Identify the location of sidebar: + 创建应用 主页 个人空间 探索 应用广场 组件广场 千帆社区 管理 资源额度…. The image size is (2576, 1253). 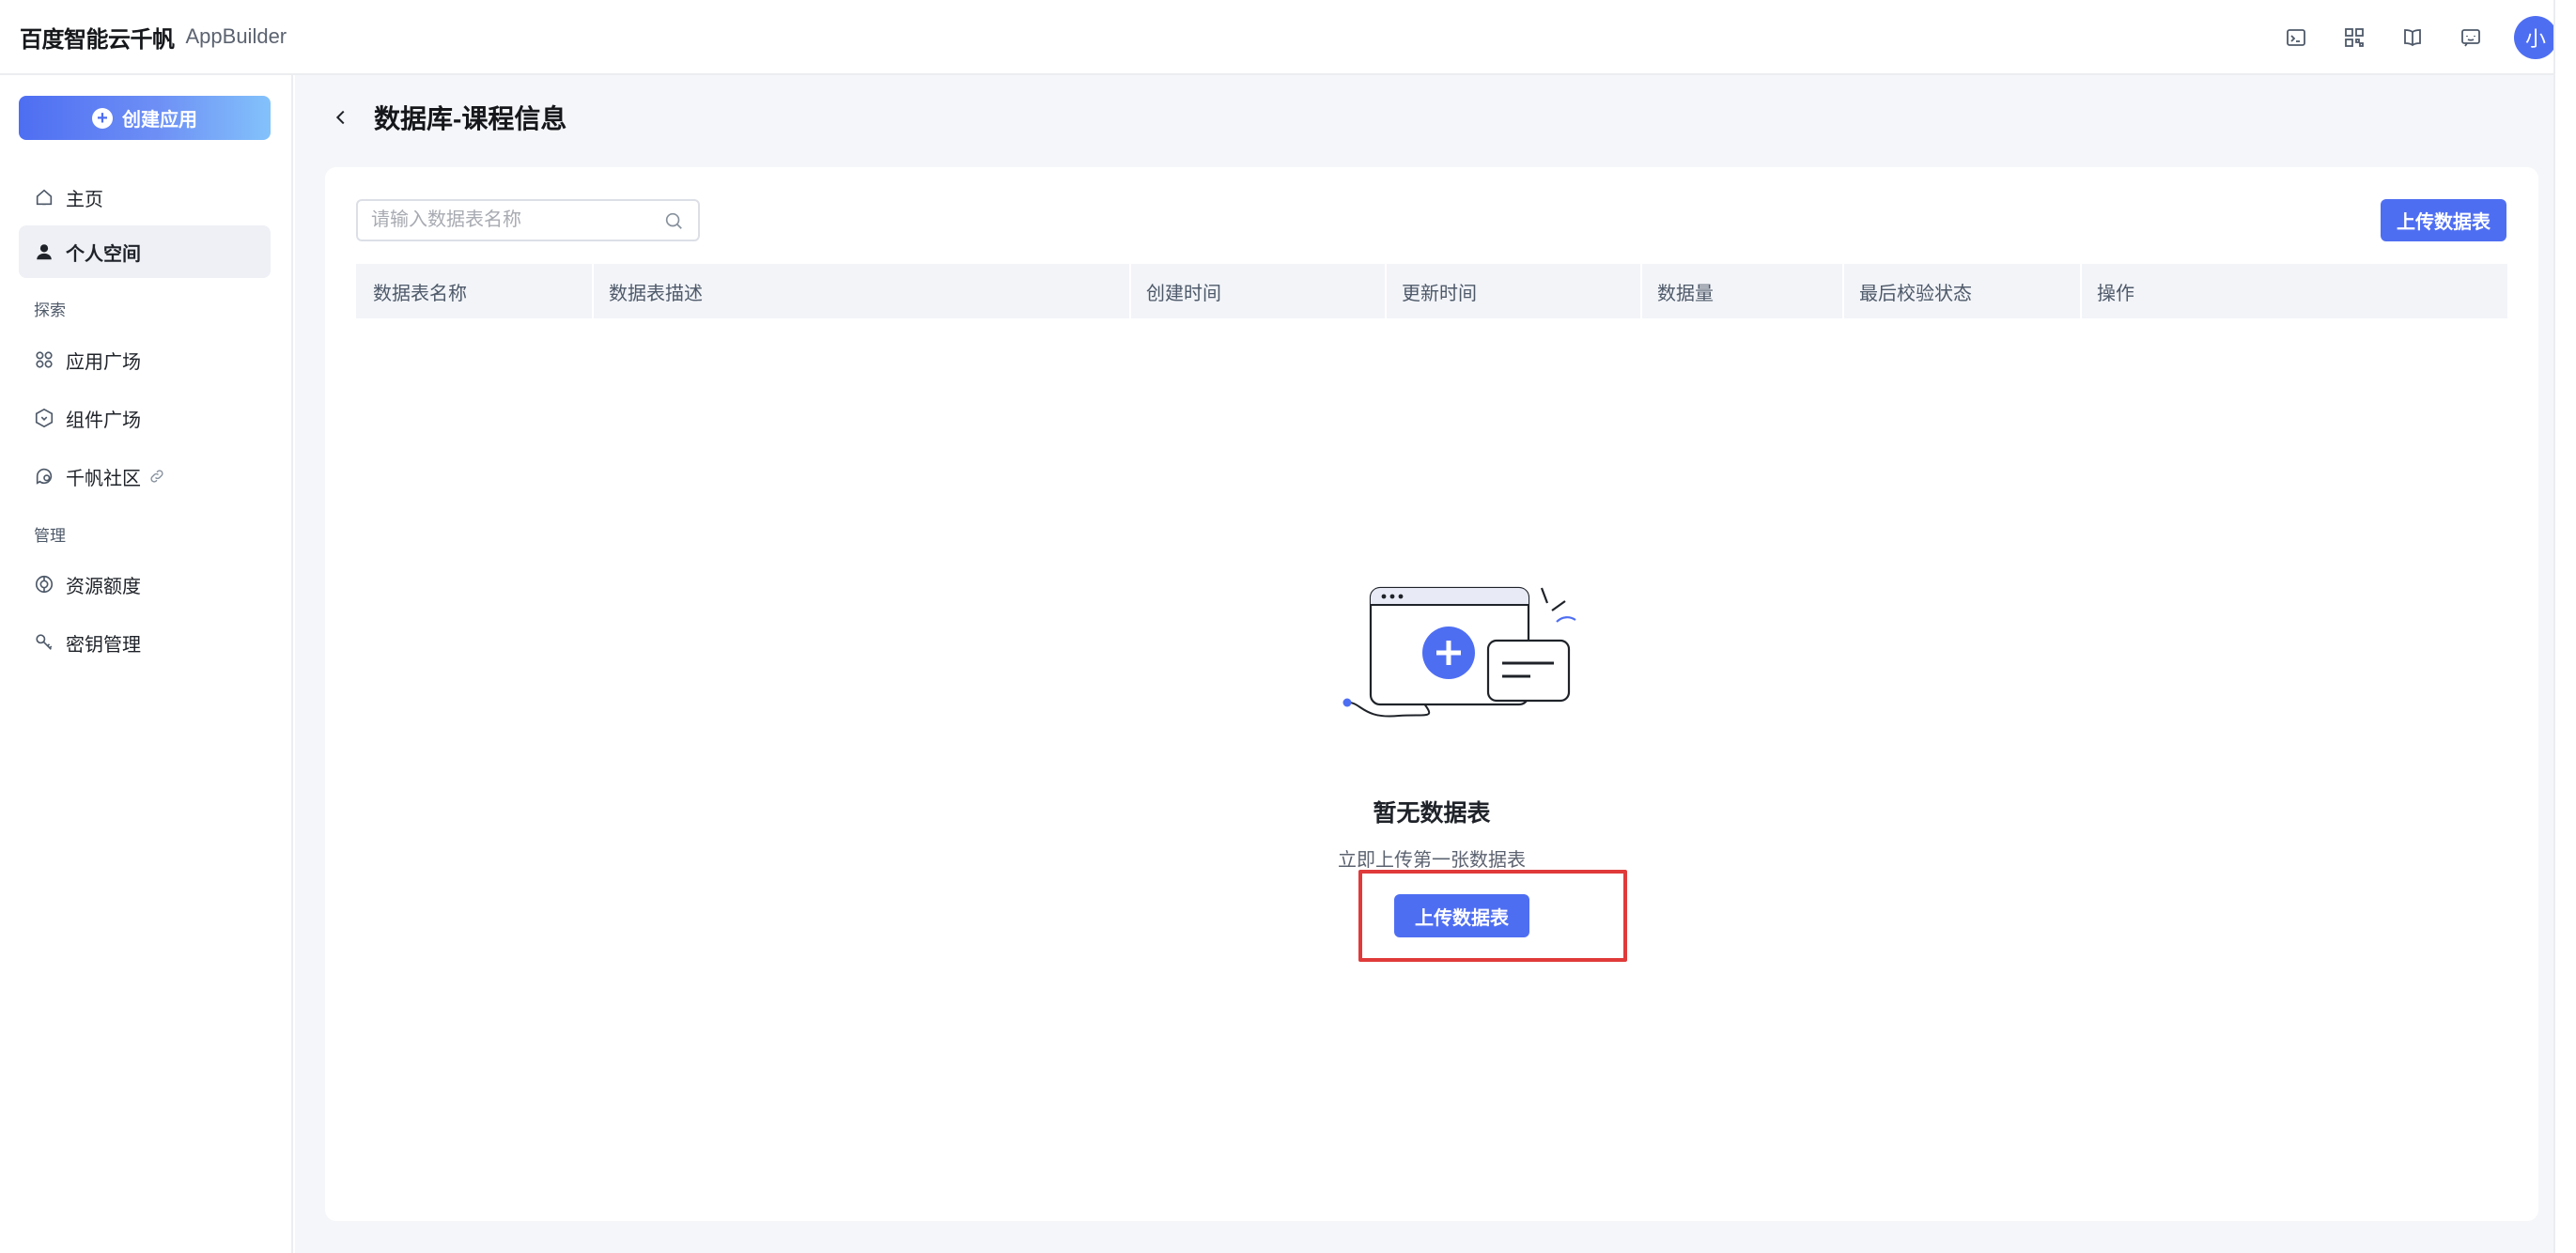
(146, 664).